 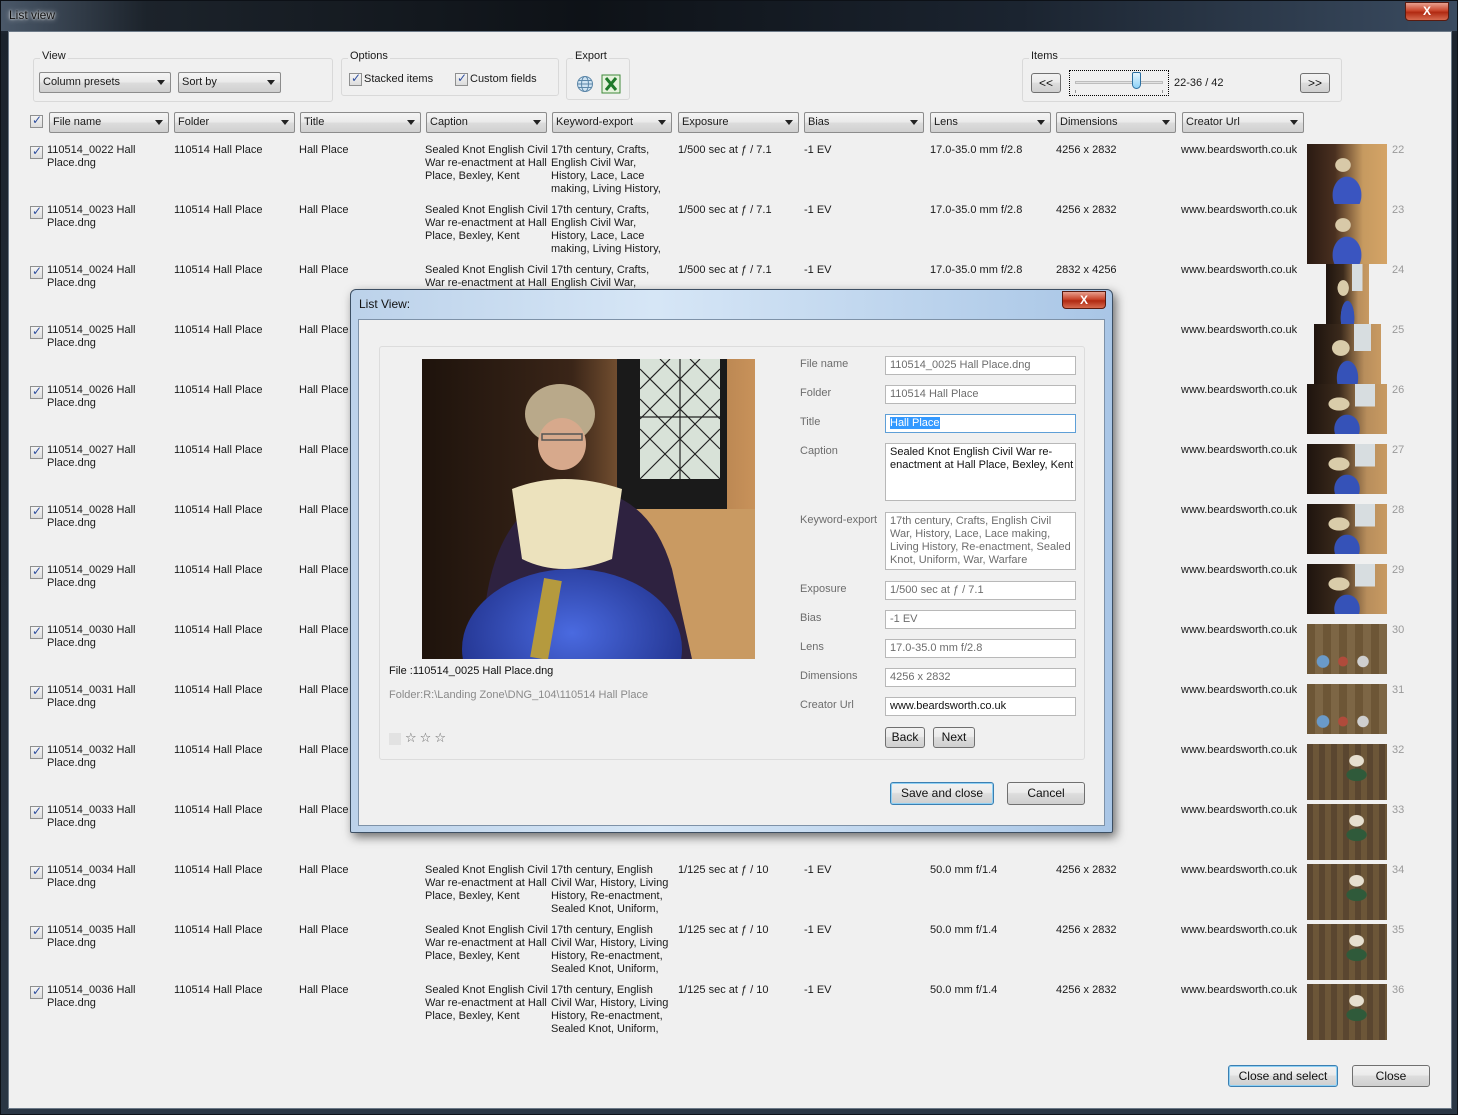 What do you see at coordinates (503, 79) in the screenshot?
I see `custom-fields-label: Custom fields` at bounding box center [503, 79].